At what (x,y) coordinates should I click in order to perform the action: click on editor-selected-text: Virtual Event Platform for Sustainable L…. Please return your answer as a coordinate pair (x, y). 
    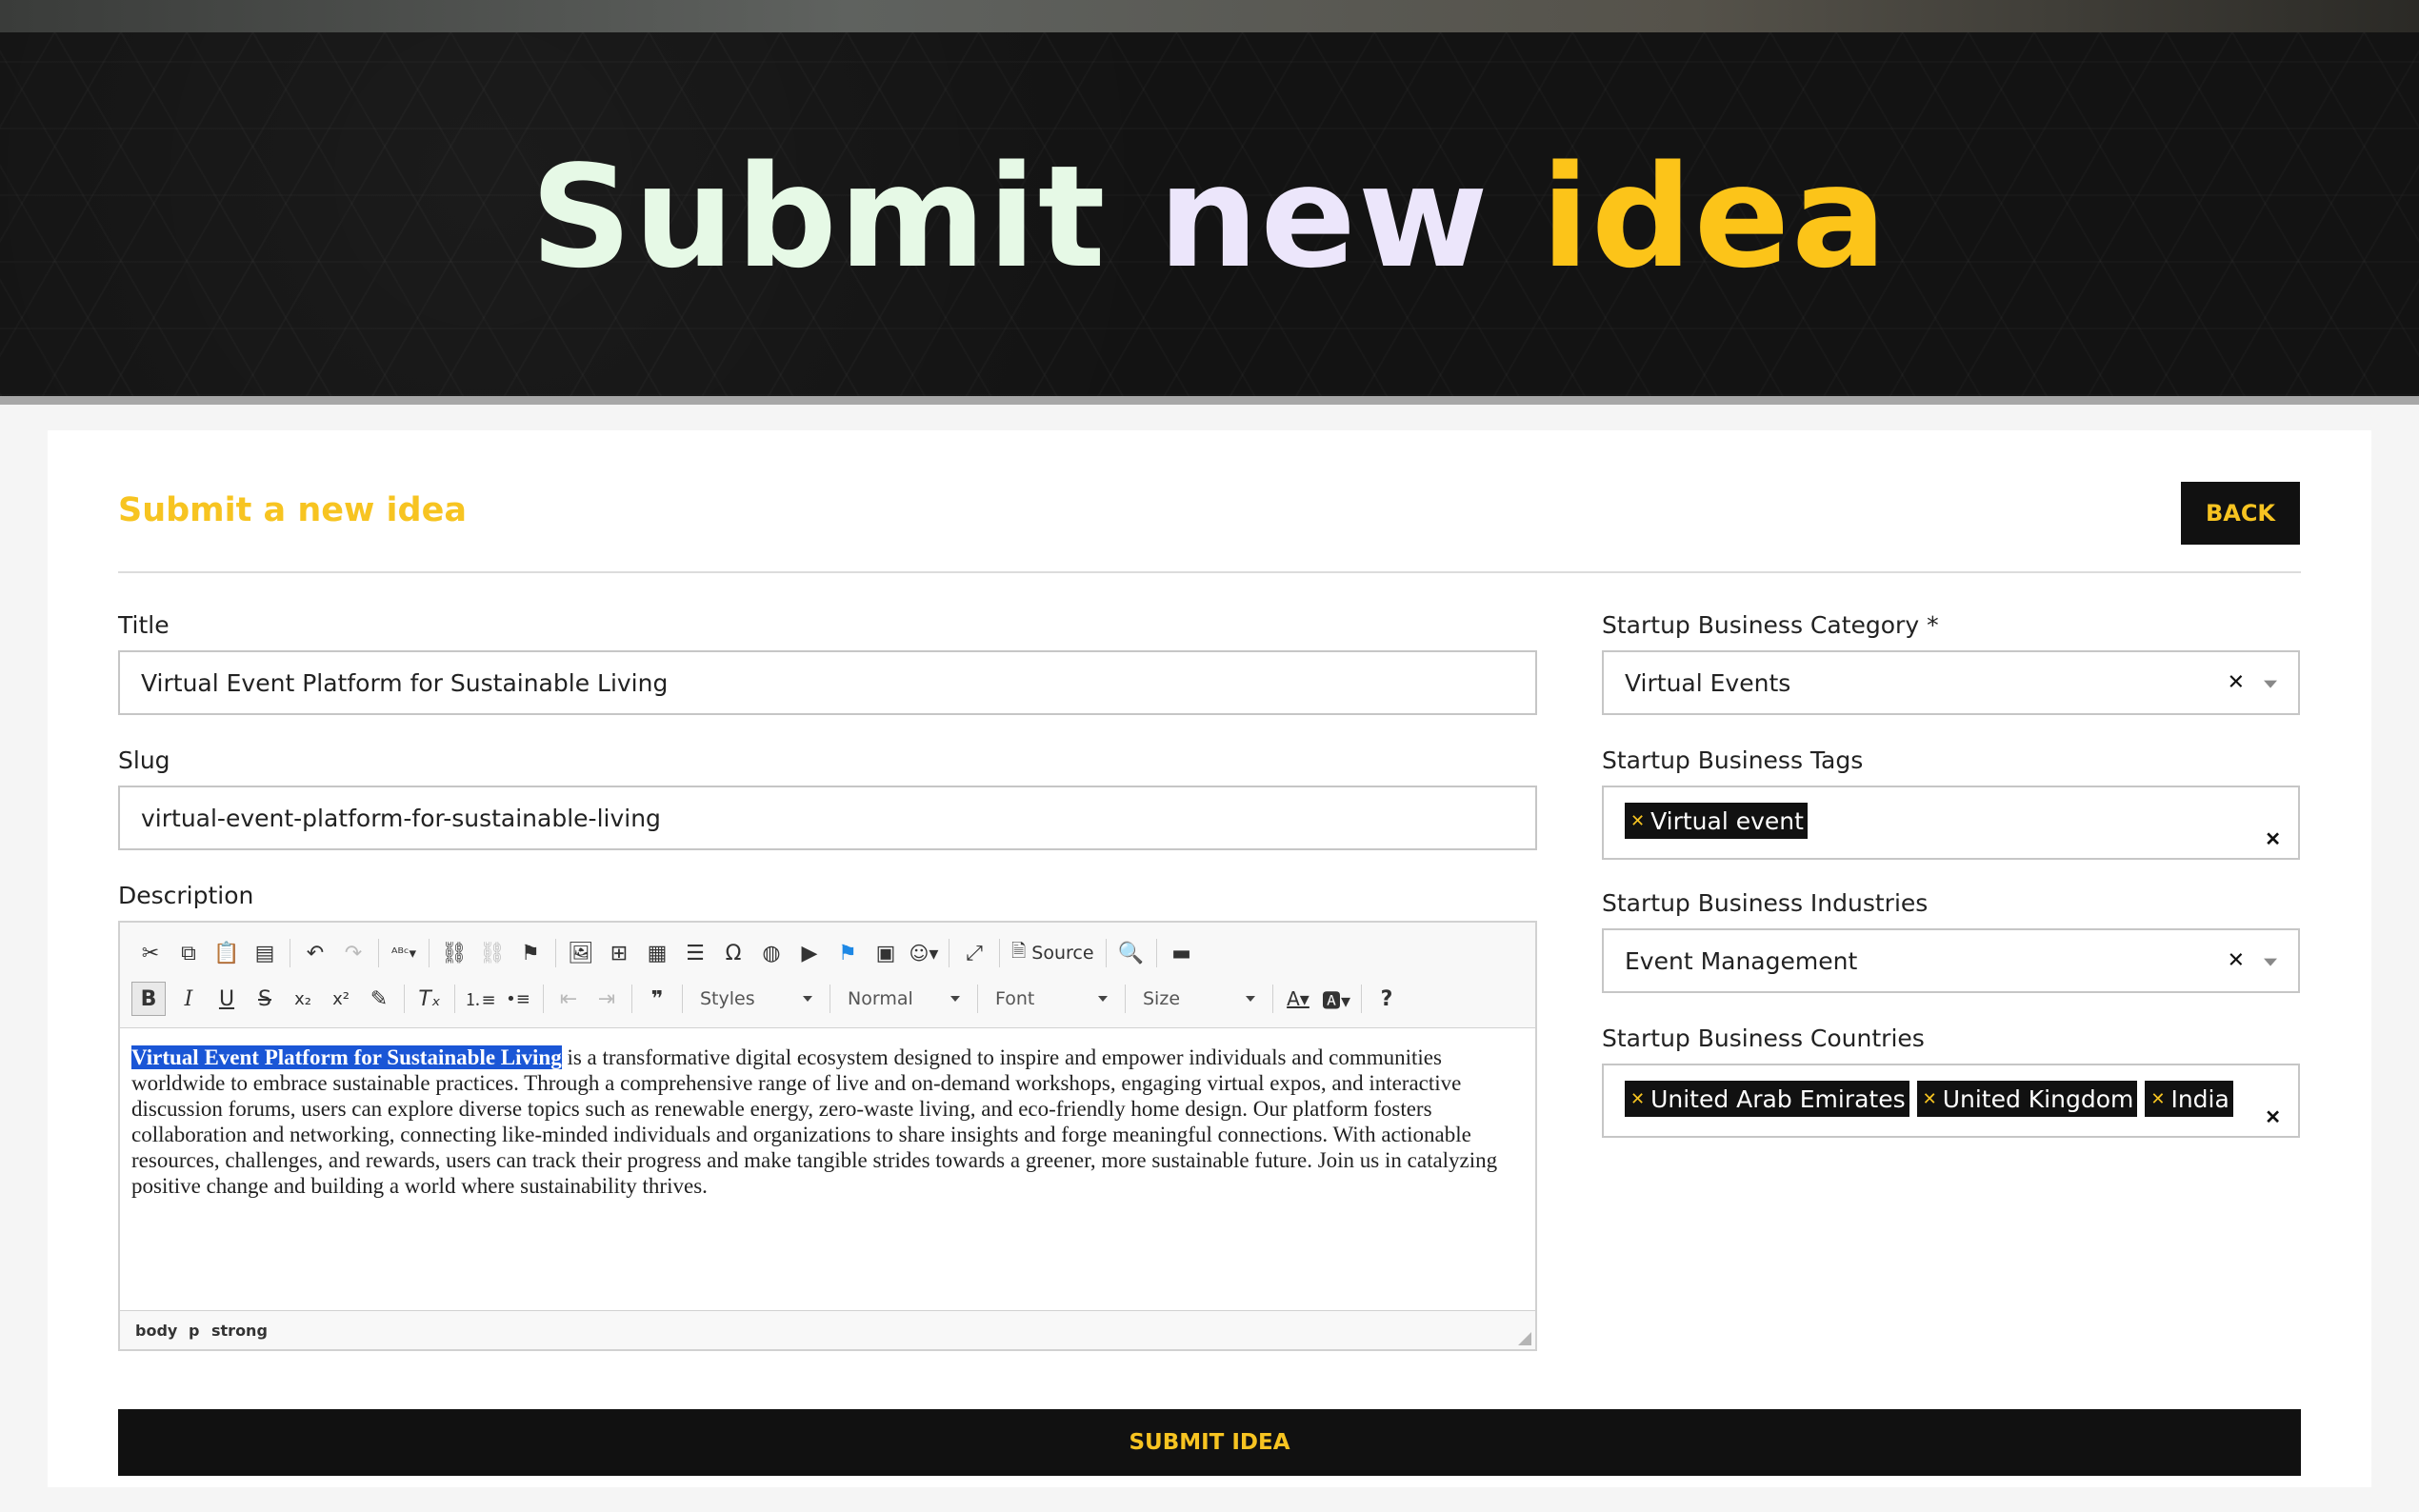
    Looking at the image, I should click on (346, 1057).